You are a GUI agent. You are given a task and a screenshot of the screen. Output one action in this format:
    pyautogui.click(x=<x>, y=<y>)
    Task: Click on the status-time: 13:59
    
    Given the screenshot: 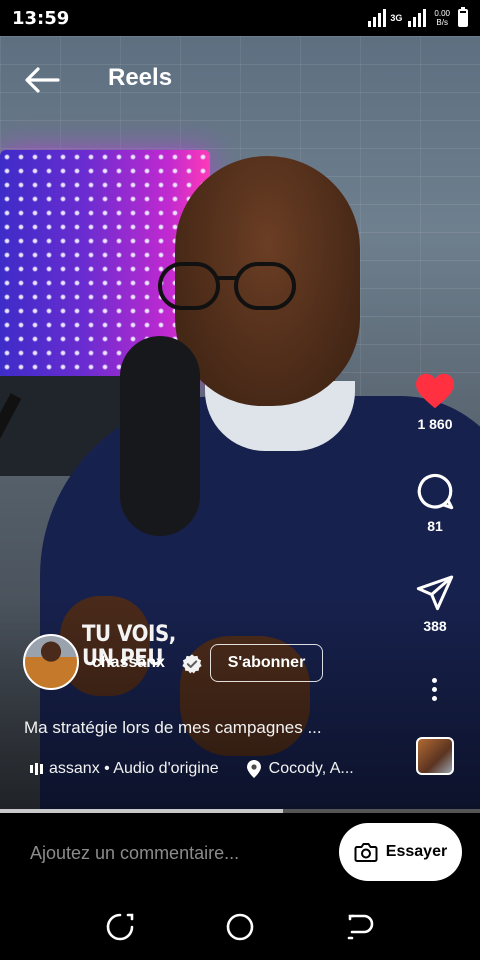 What is the action you would take?
    pyautogui.click(x=41, y=18)
    